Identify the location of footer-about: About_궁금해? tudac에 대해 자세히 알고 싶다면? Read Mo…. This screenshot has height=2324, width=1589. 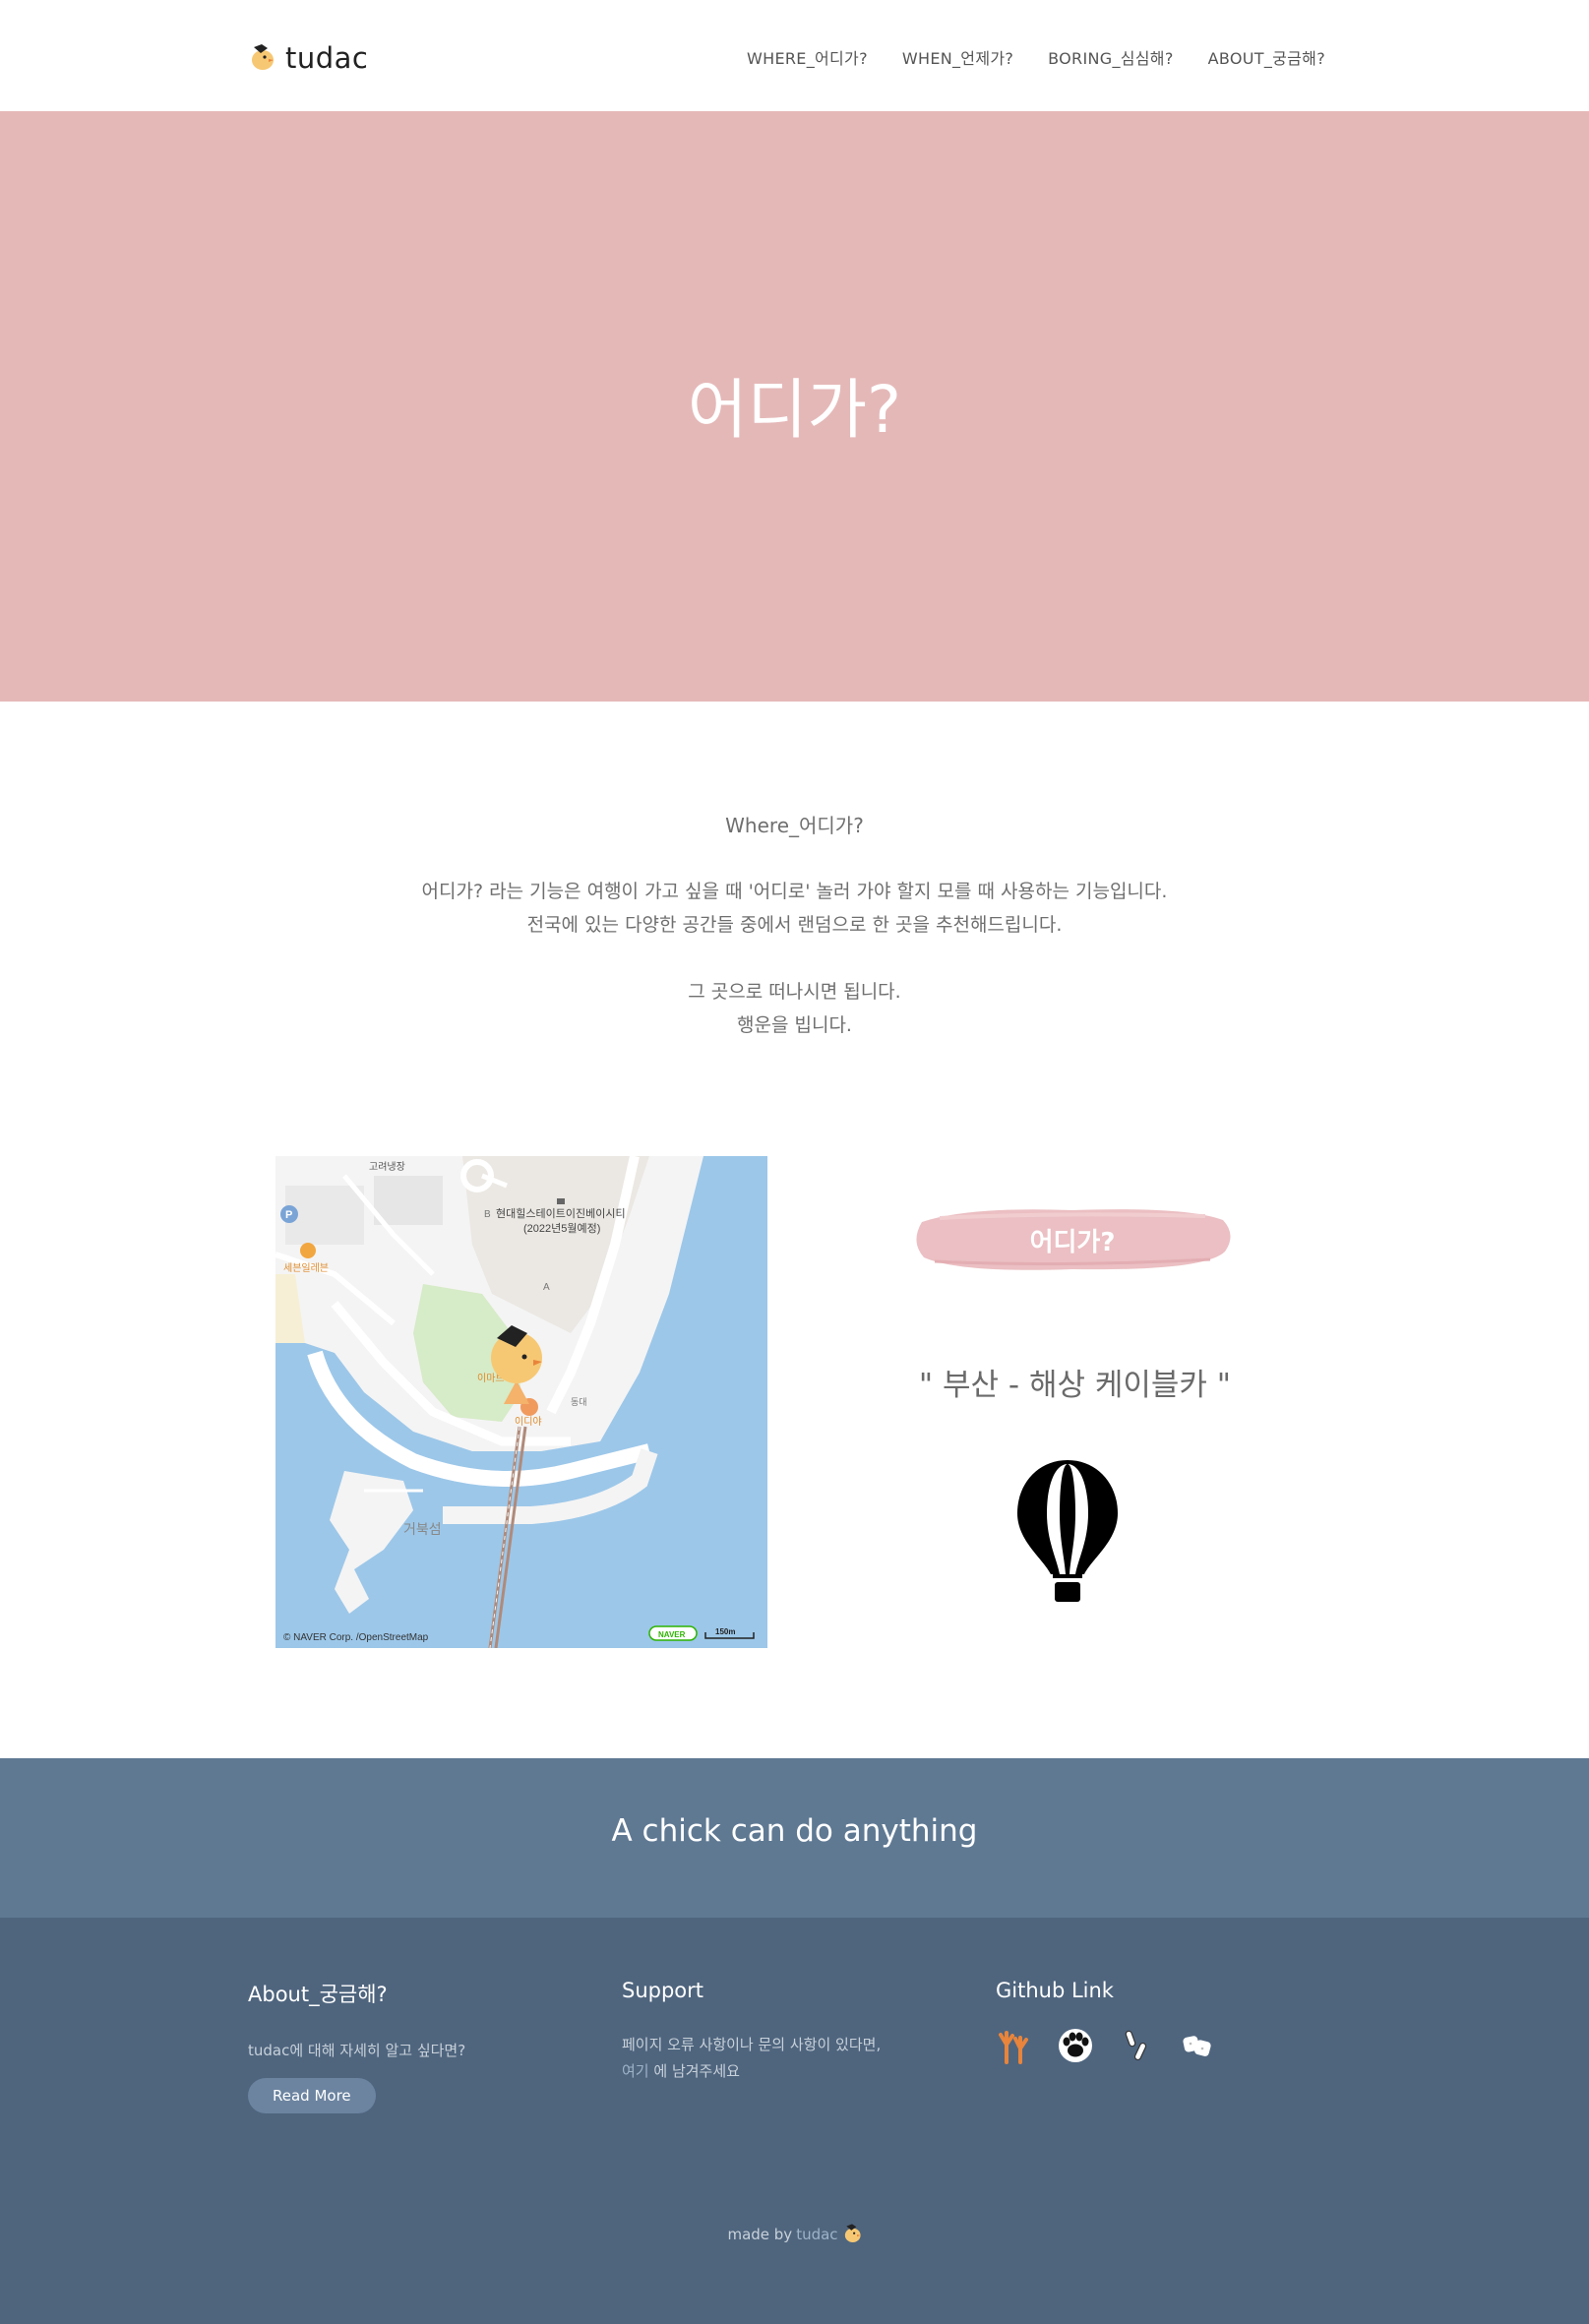
(357, 2046).